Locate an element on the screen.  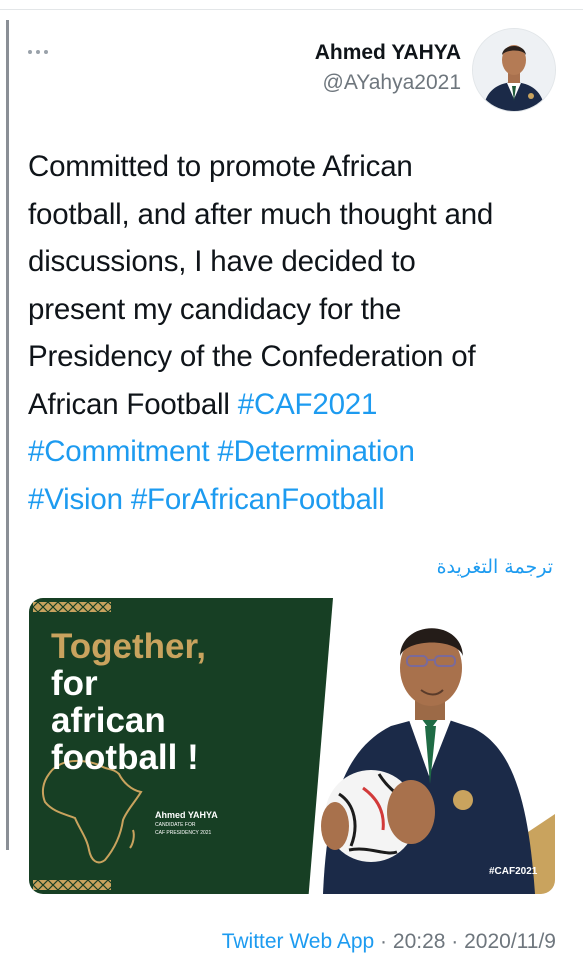
candidate-photo is located at coordinates (438, 761).